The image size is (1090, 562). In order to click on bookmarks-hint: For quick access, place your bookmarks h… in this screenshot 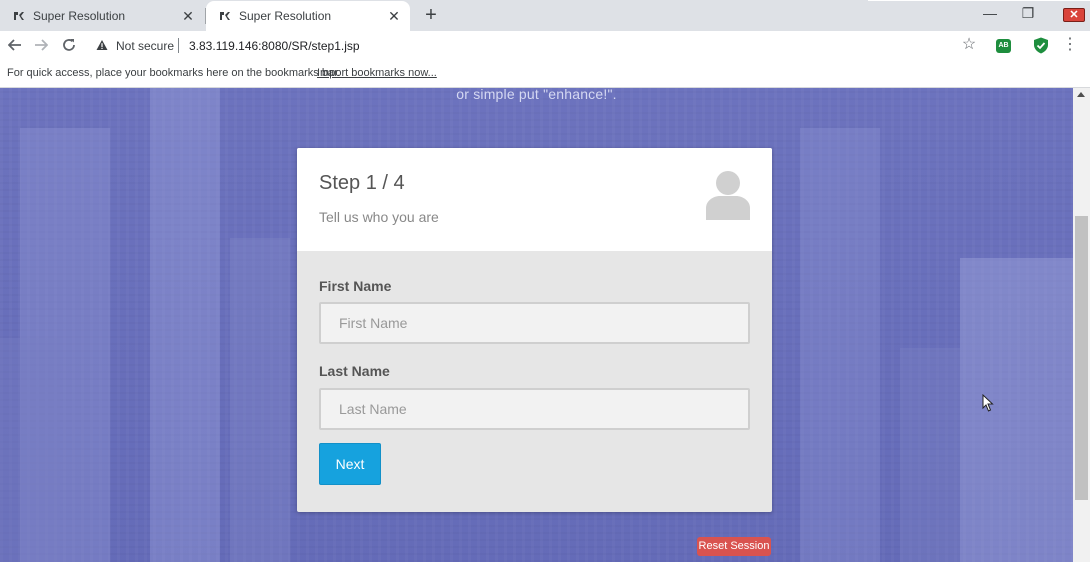, I will do `click(174, 73)`.